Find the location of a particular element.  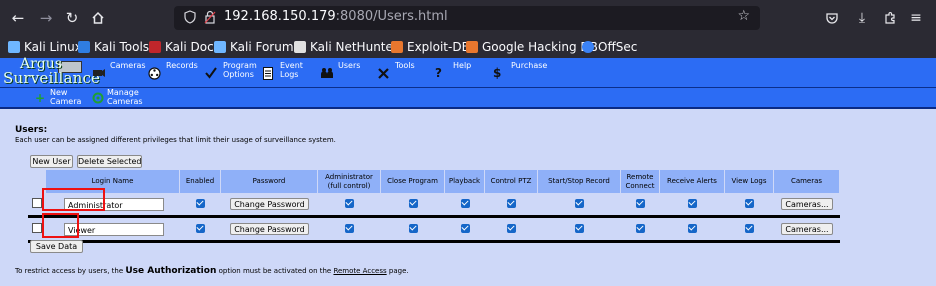

dollar-icon: $ is located at coordinates (497, 73).